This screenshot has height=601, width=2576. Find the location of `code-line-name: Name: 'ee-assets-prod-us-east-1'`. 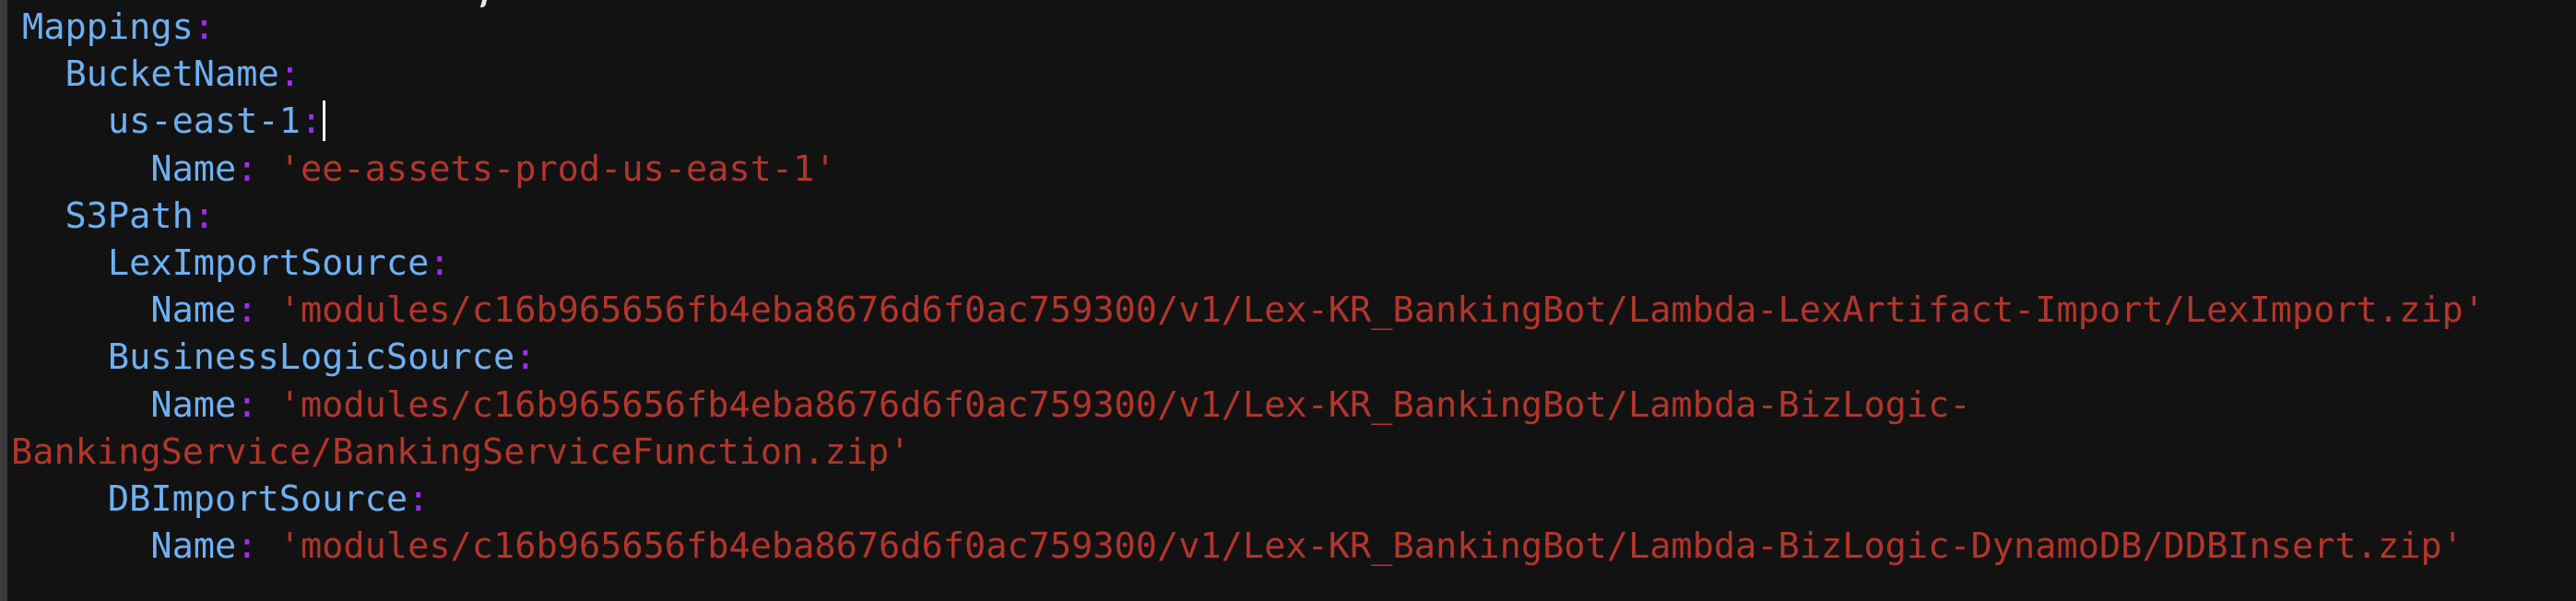

code-line-name: Name: 'ee-assets-prod-us-east-1' is located at coordinates (1253, 169).